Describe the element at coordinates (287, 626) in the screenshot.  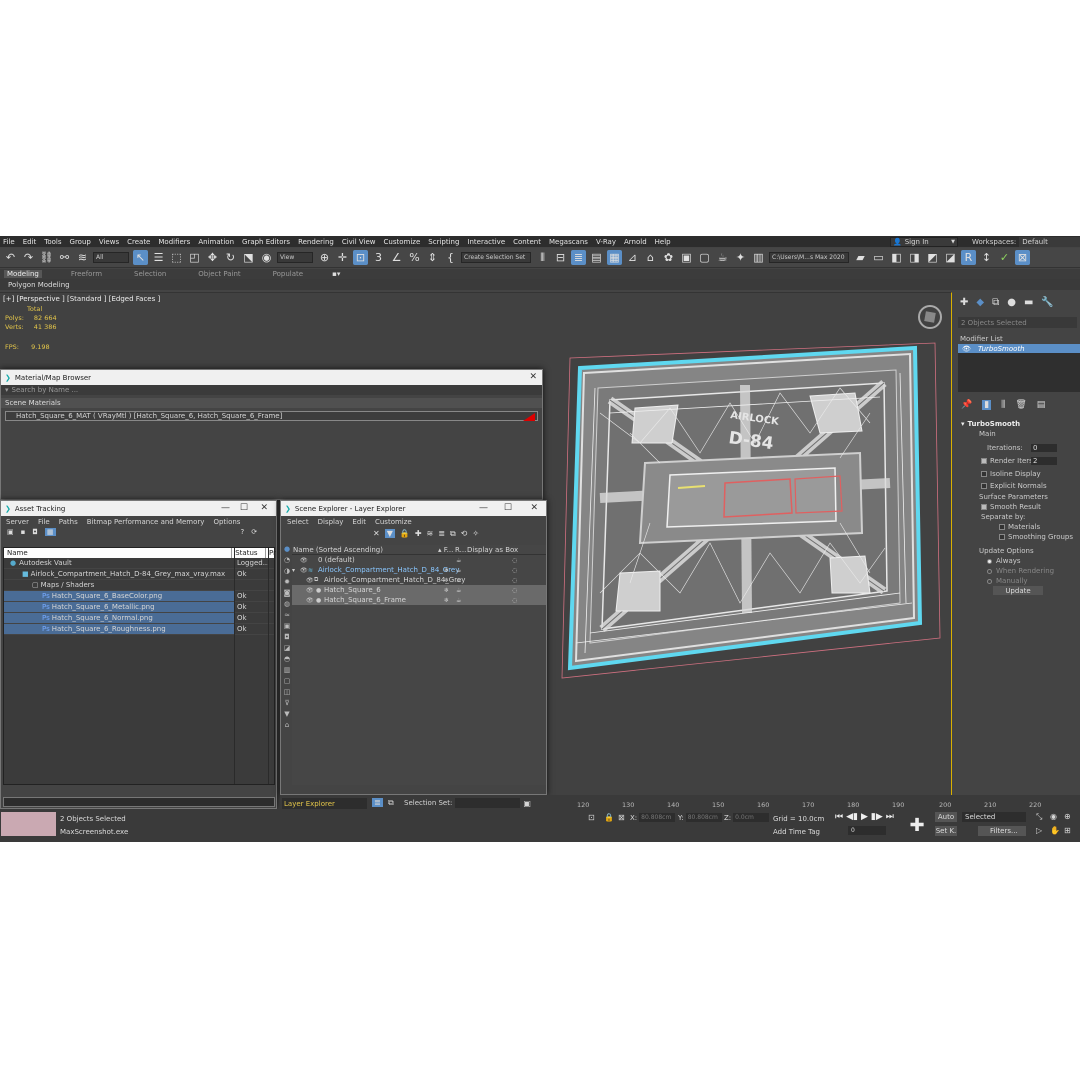
I see `groups-icon: ▣` at that location.